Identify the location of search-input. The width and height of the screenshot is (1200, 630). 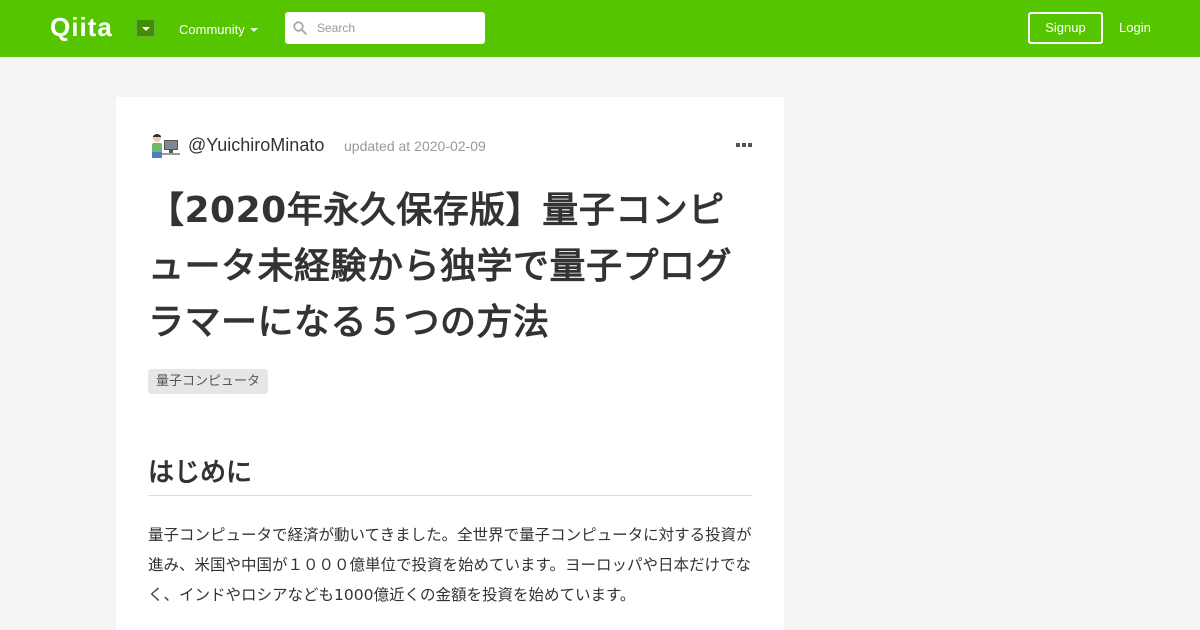
(395, 28).